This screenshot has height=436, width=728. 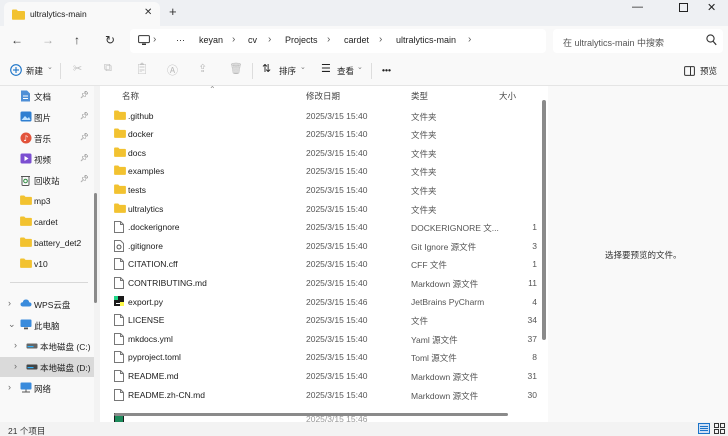 What do you see at coordinates (424, 135) in the screenshot?
I see `file-type: 文件夹` at bounding box center [424, 135].